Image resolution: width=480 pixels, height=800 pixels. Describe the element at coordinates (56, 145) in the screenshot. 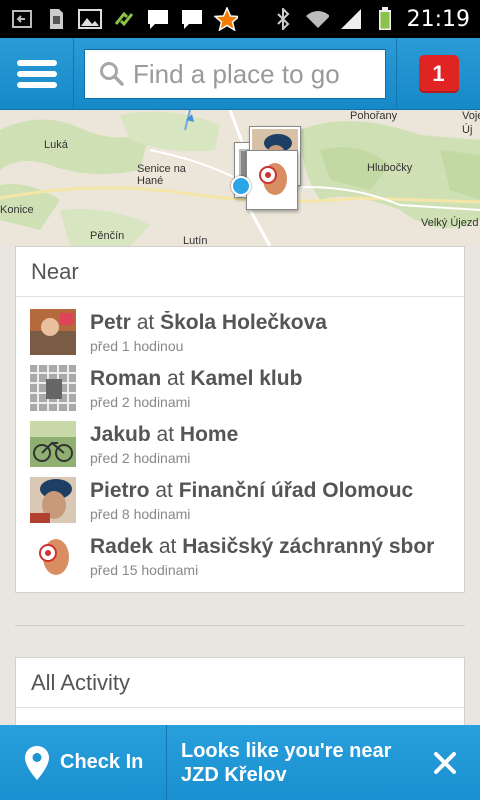

I see `map-label: Luká` at that location.